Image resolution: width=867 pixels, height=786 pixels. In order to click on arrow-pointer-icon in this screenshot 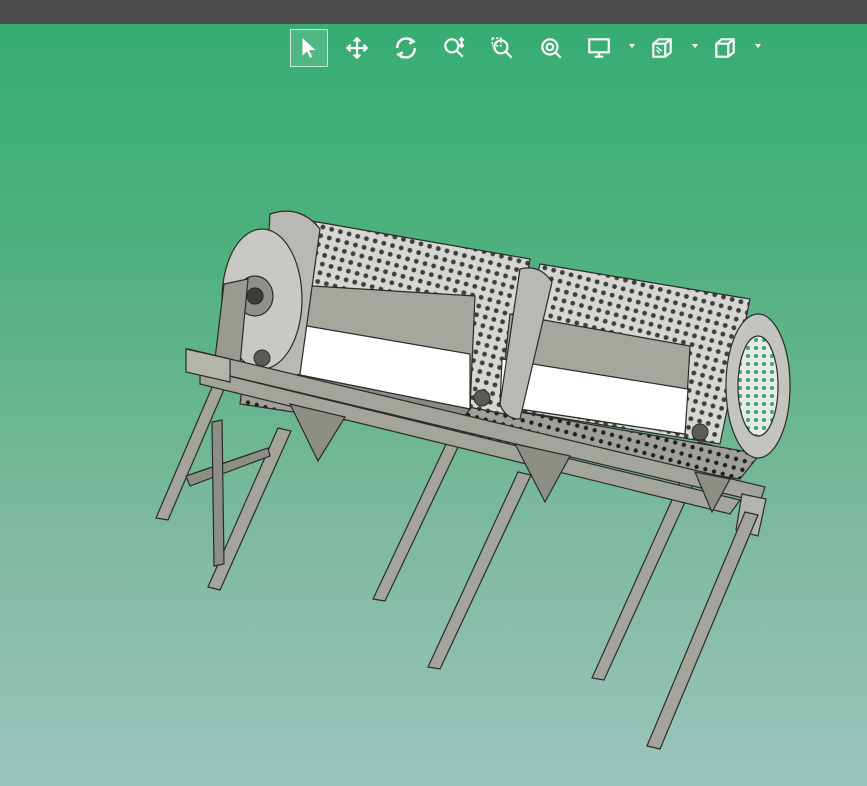, I will do `click(309, 48)`.